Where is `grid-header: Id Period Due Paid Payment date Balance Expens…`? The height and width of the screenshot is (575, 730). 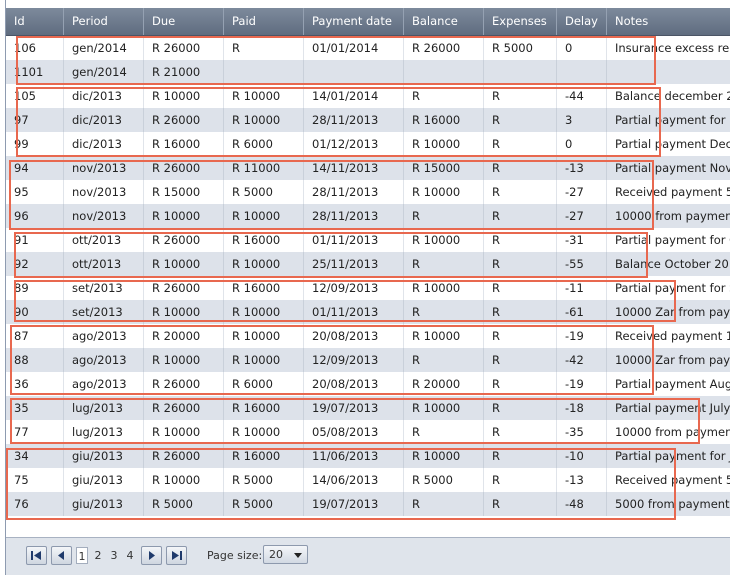 grid-header: Id Period Due Paid Payment date Balance Expens… is located at coordinates (368, 22).